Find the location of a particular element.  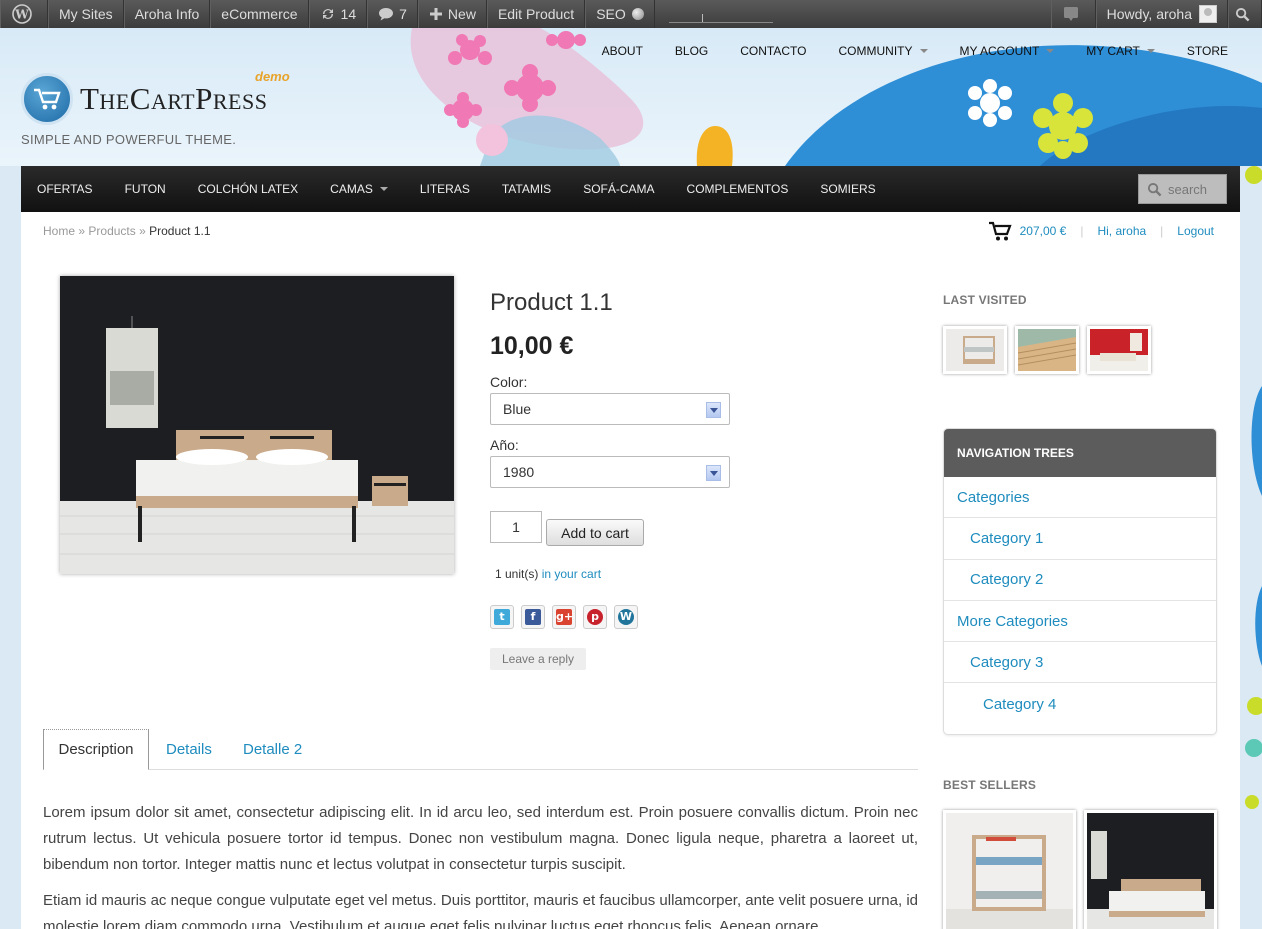

last-visited-title: LAST VISITED is located at coordinates (985, 300).